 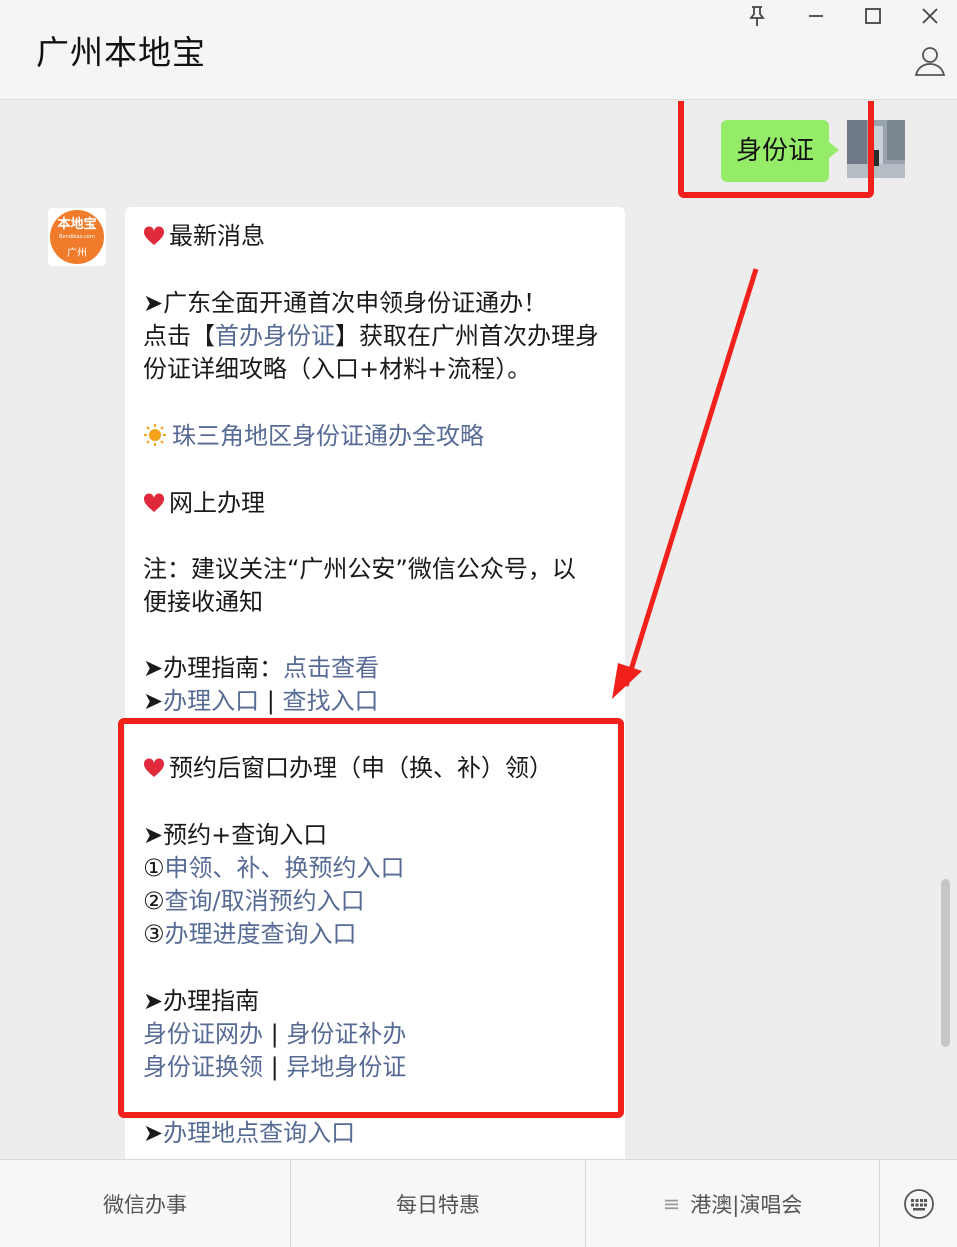 I want to click on bot-avatar: 本地宝 Bendibao.com 广州, so click(x=77, y=237).